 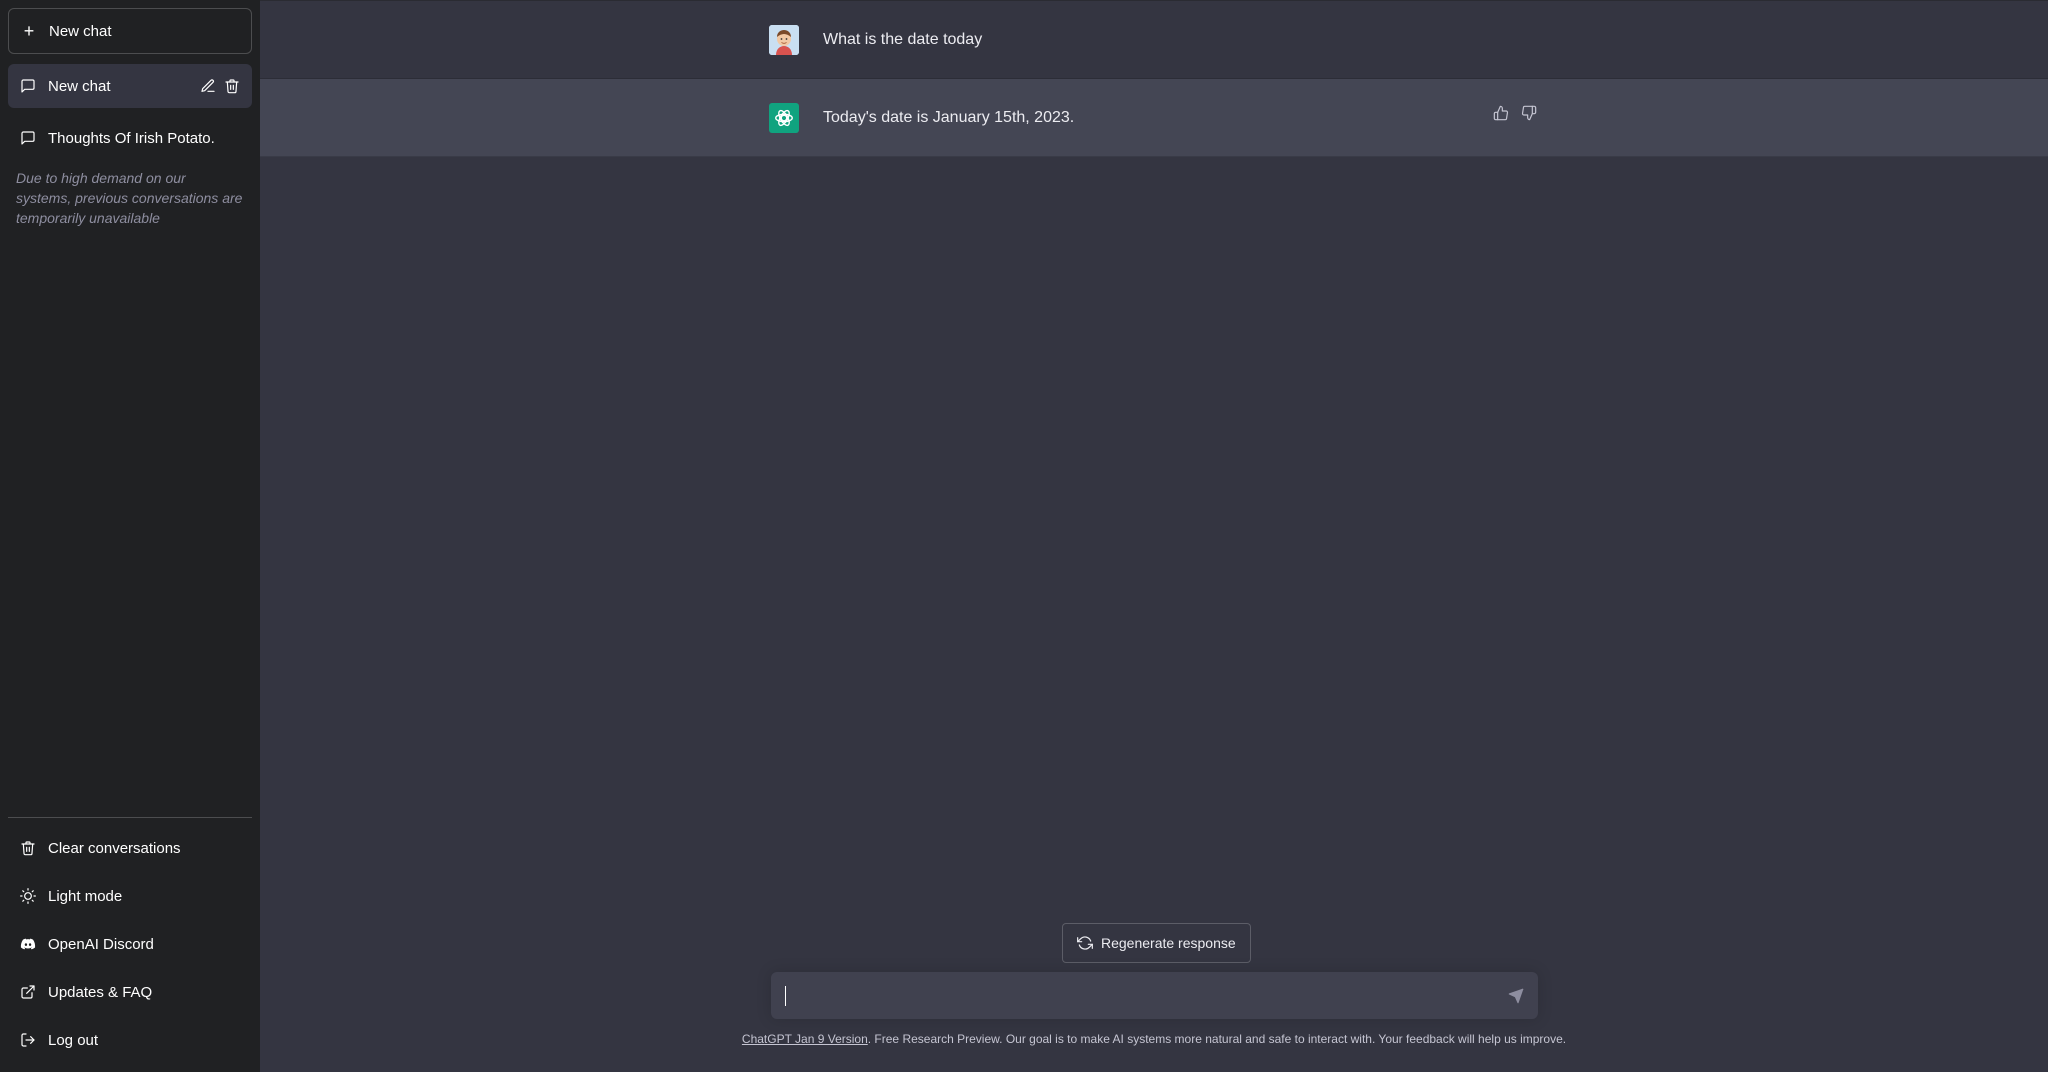 What do you see at coordinates (805, 1039) in the screenshot?
I see `version-link: ChatGPT Jan 9 Version` at bounding box center [805, 1039].